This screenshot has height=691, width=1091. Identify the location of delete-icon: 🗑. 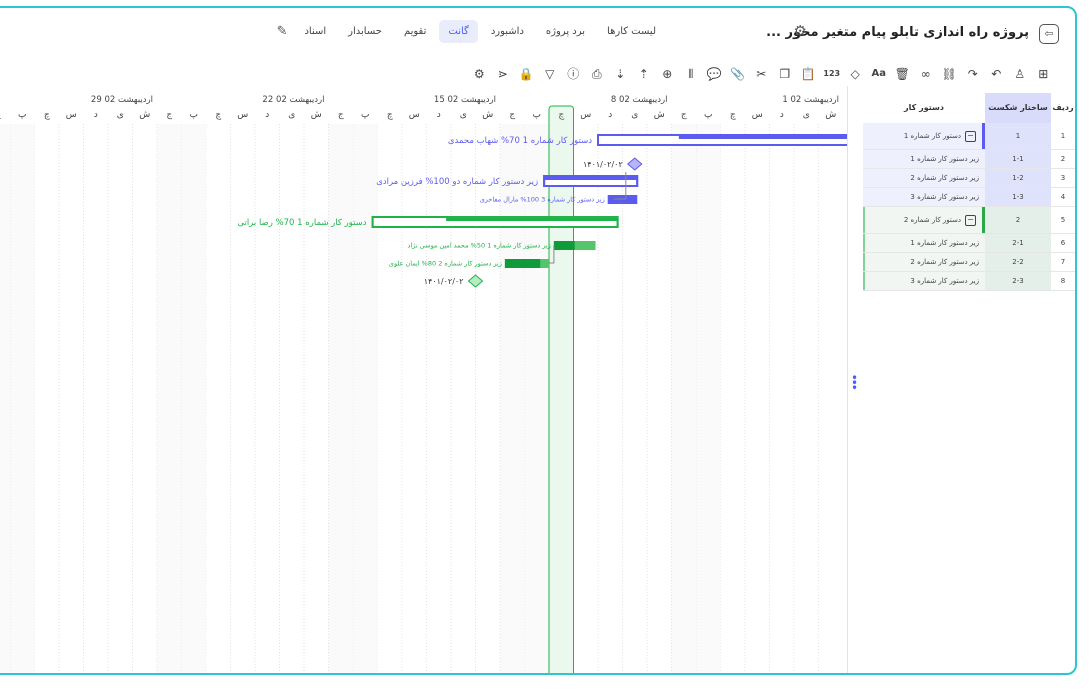
(903, 74).